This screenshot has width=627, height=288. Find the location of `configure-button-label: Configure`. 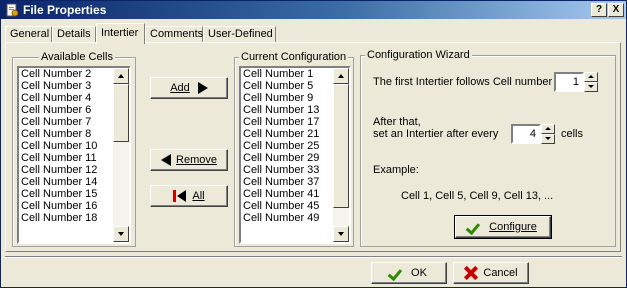

configure-button-label: Configure is located at coordinates (513, 227).